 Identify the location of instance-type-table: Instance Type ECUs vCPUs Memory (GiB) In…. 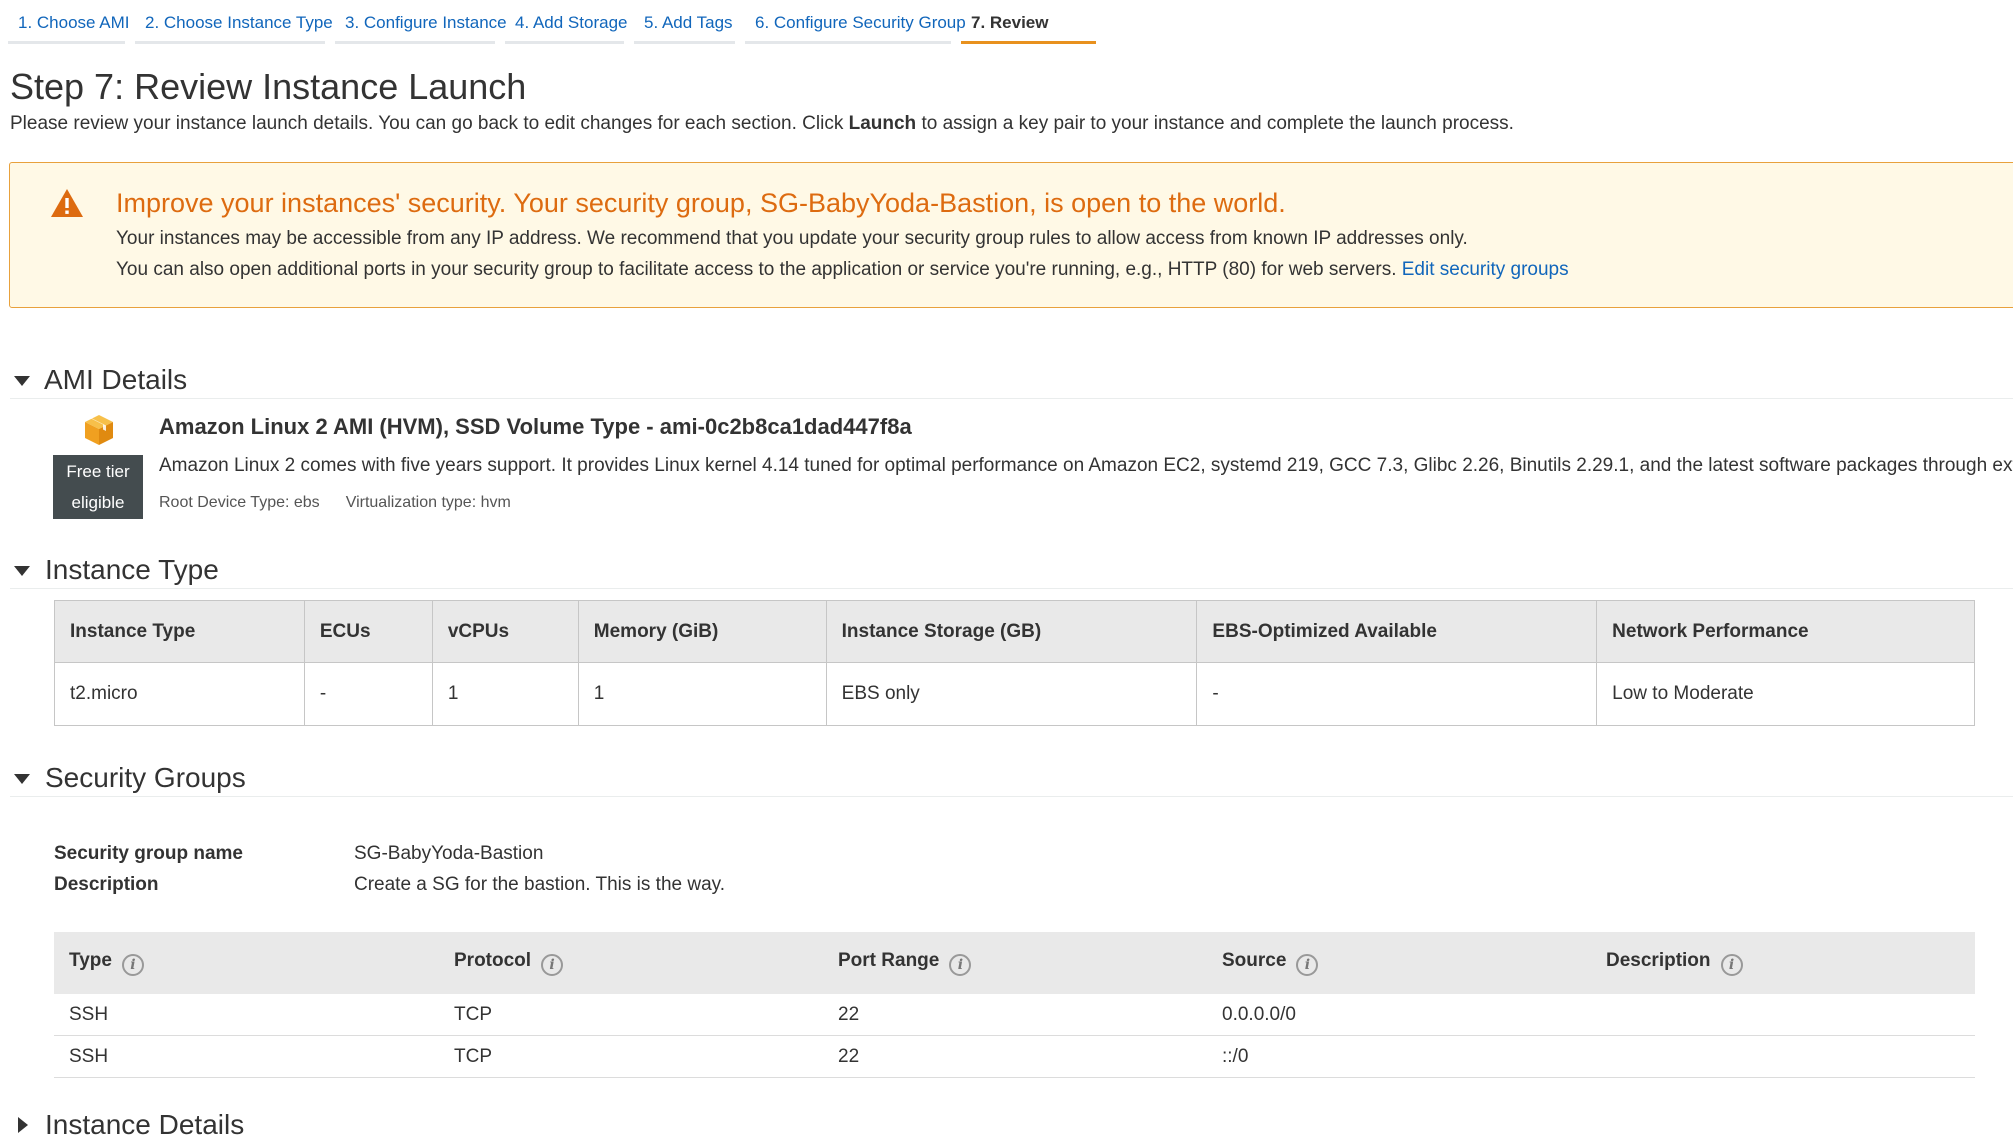
(1014, 663).